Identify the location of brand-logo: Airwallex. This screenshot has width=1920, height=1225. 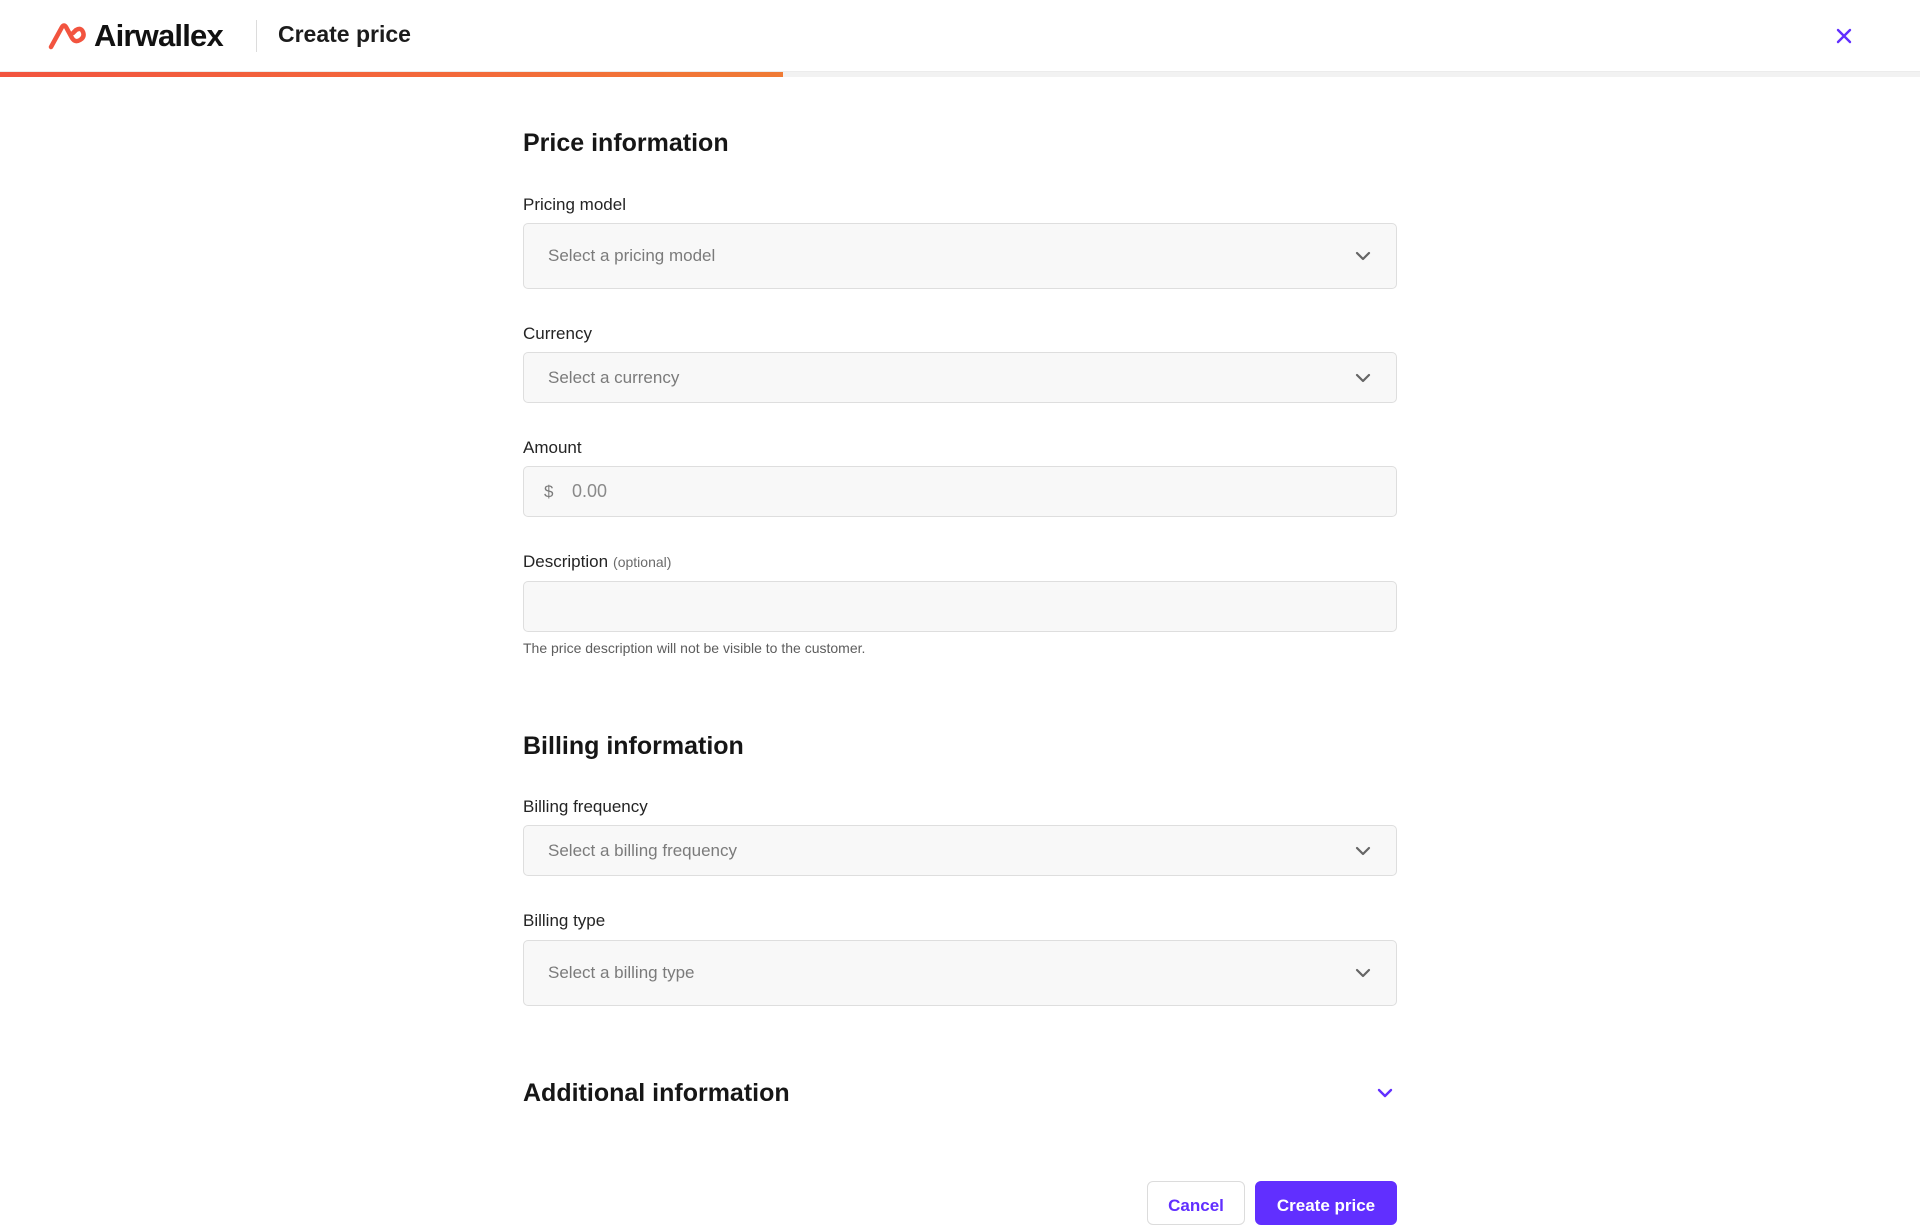
(136, 36).